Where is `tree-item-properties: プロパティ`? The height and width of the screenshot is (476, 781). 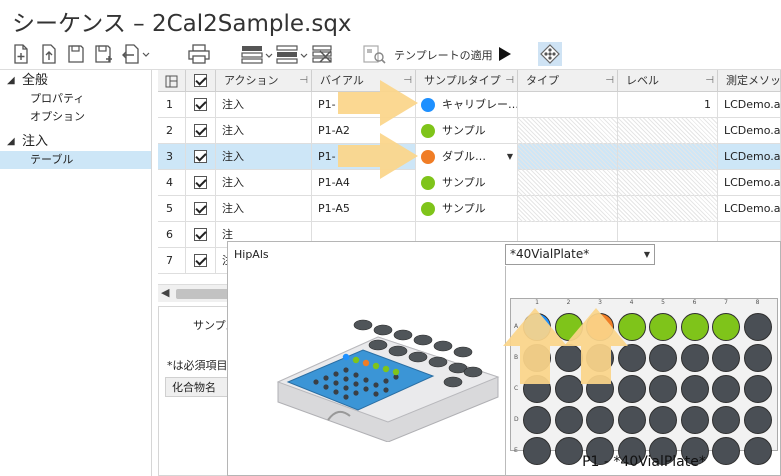 tree-item-properties: プロパティ is located at coordinates (75, 99).